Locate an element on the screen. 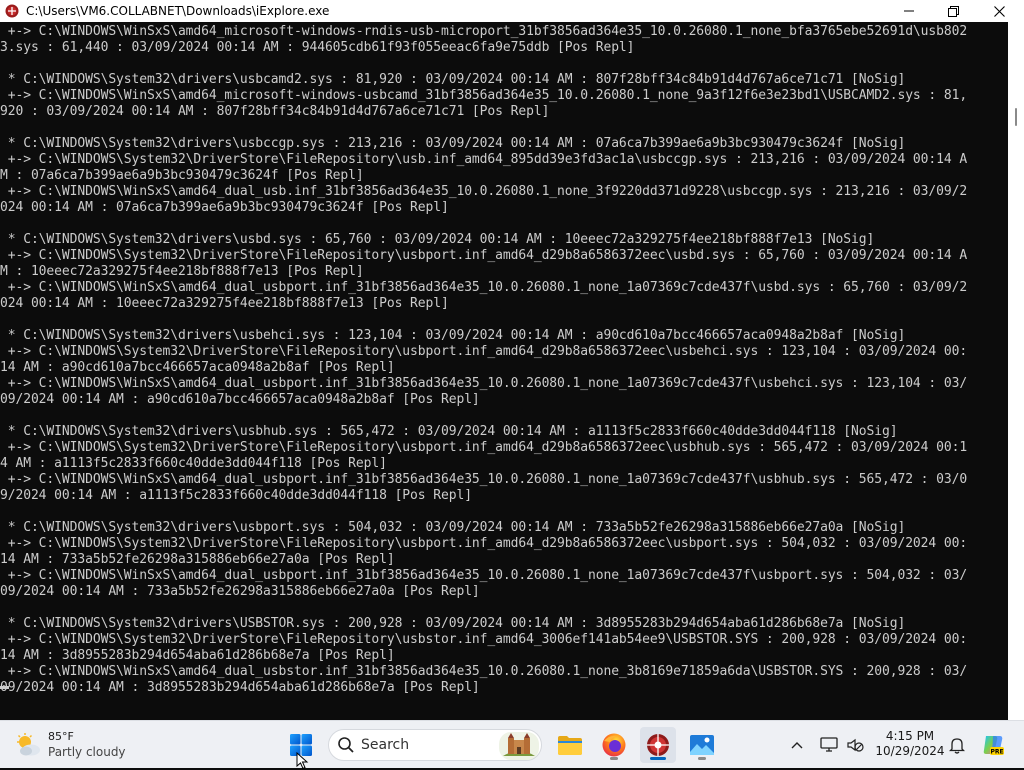 The height and width of the screenshot is (770, 1024). firefox-icon is located at coordinates (614, 745).